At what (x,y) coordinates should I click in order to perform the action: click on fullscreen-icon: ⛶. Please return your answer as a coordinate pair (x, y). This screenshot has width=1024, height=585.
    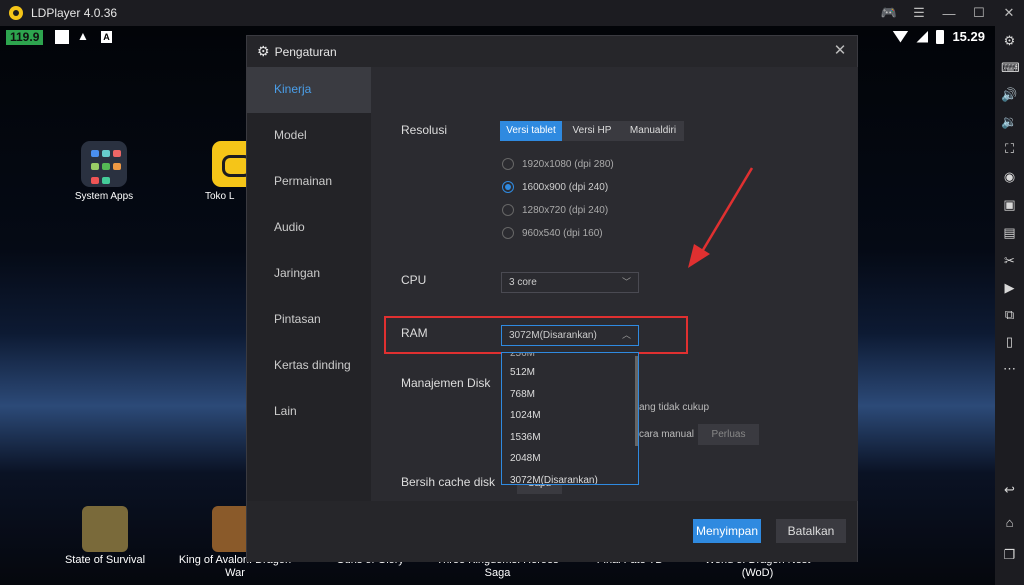
    Looking at the image, I should click on (1009, 148).